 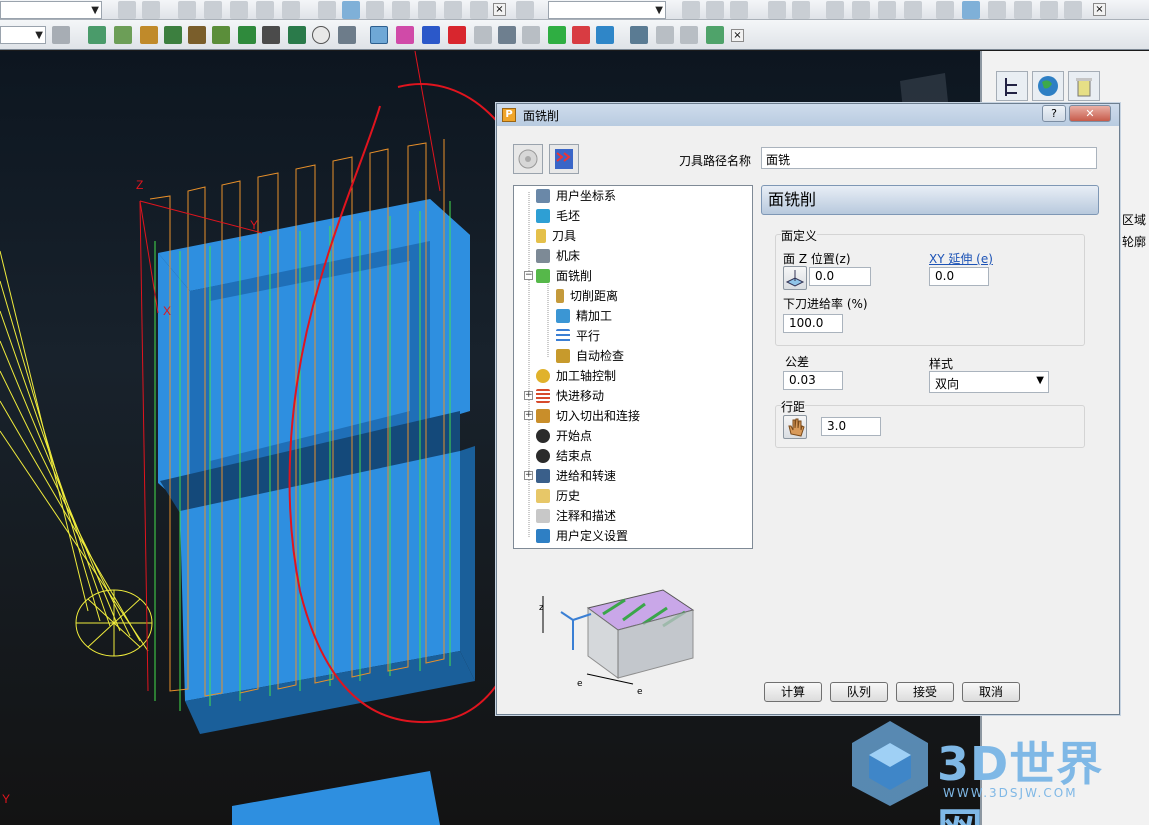 I want to click on stepover-input: 3.0, so click(x=851, y=426).